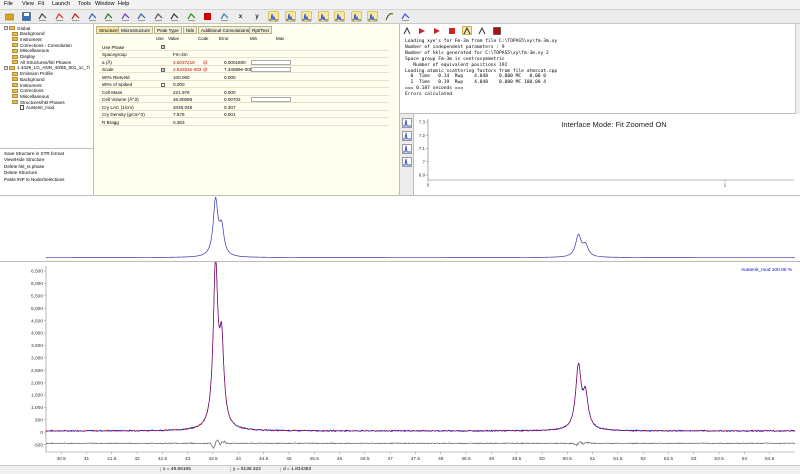  Describe the element at coordinates (407, 162) in the screenshot. I see `subplot-mode-button` at that location.